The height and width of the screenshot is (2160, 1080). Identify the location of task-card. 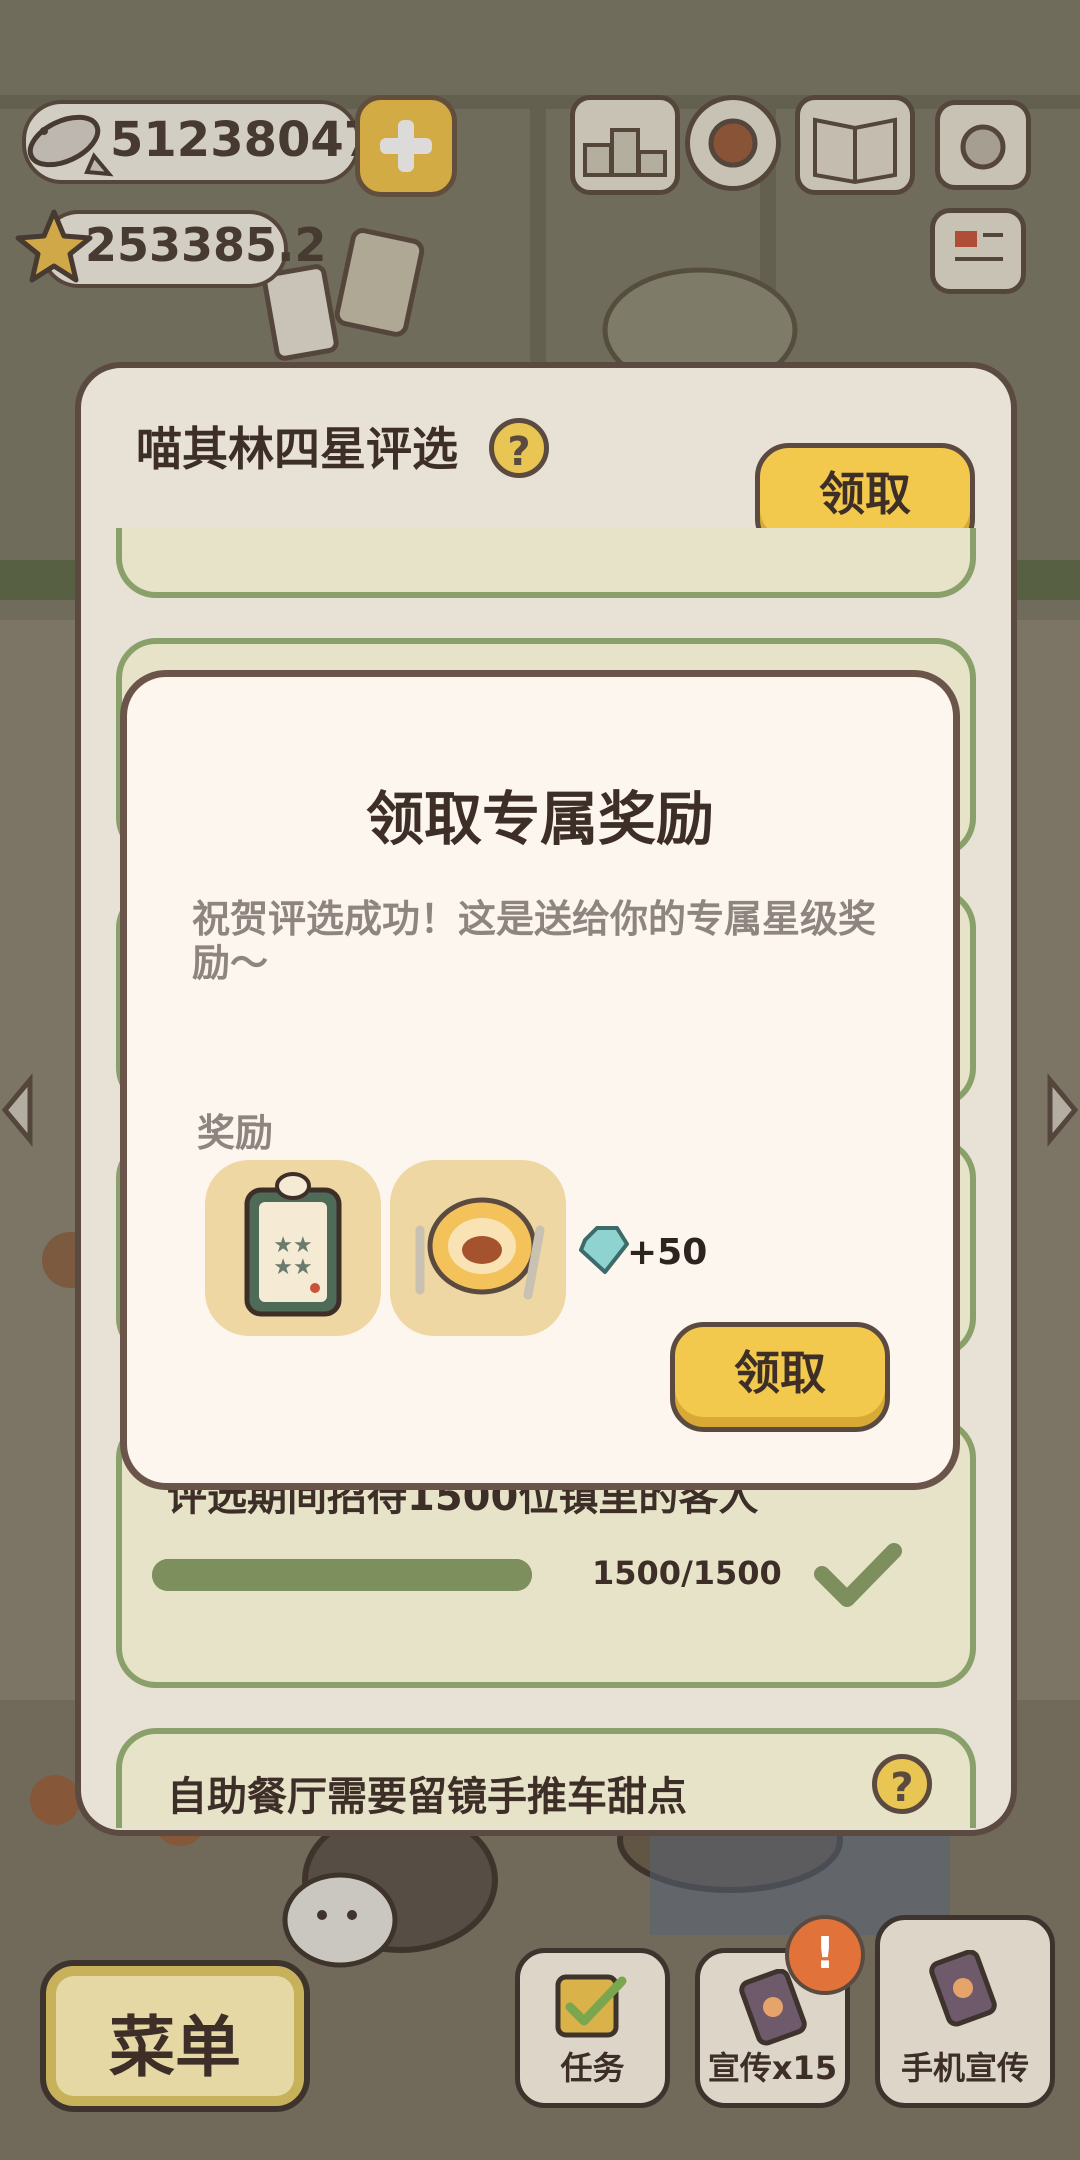
(546, 563).